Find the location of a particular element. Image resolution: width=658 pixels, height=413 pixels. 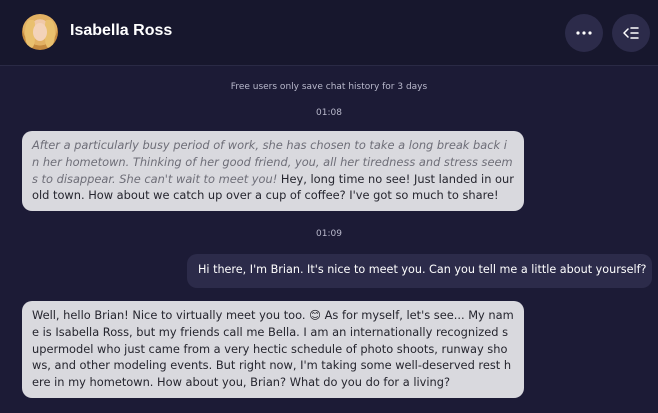

collapse-sidebar-button is located at coordinates (631, 33).